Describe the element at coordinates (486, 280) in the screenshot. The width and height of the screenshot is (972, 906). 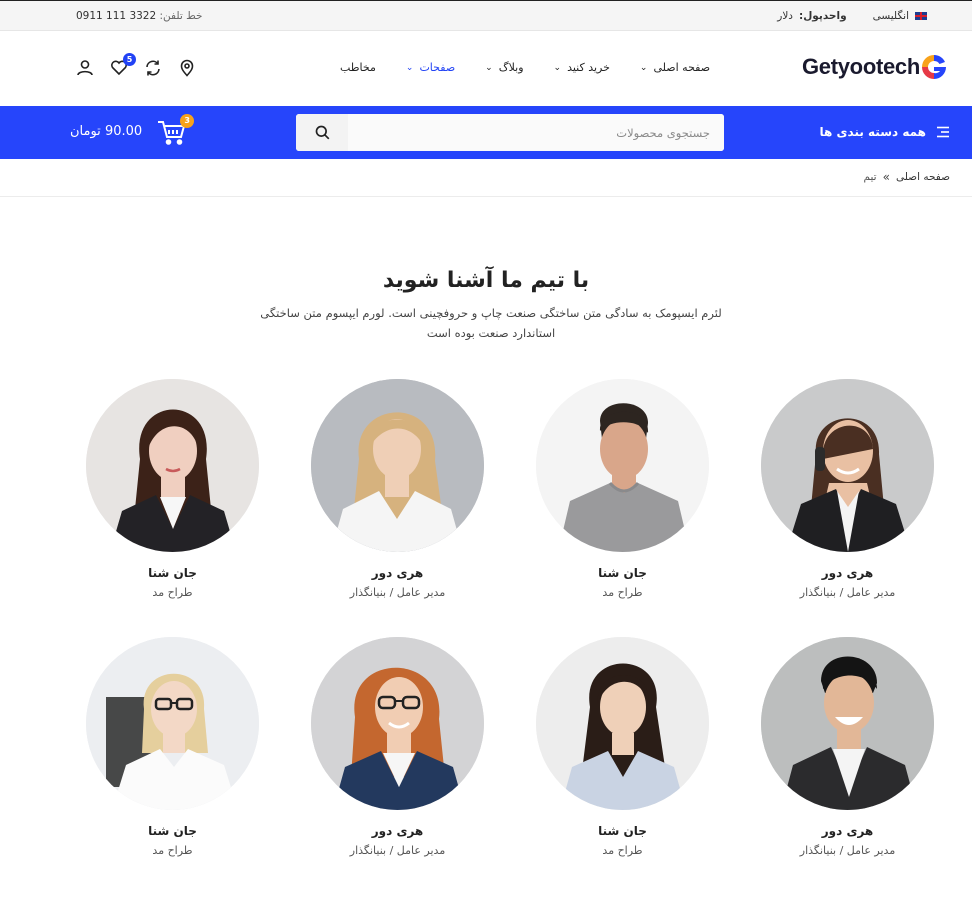
I see `page-title: با تیم ما آشنا شوید` at that location.